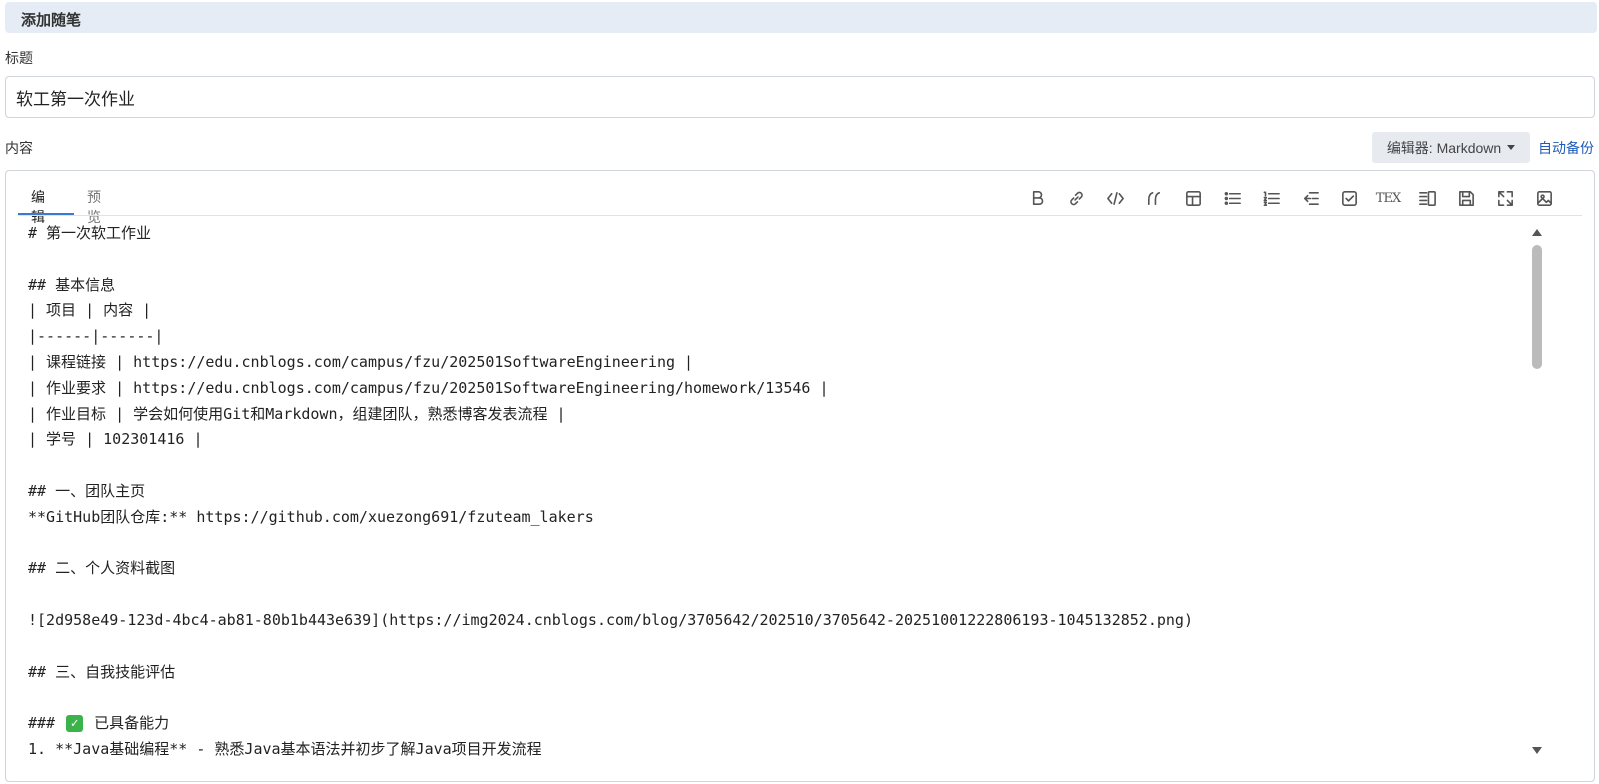 This screenshot has width=1599, height=784. I want to click on title-label: 标题, so click(19, 58).